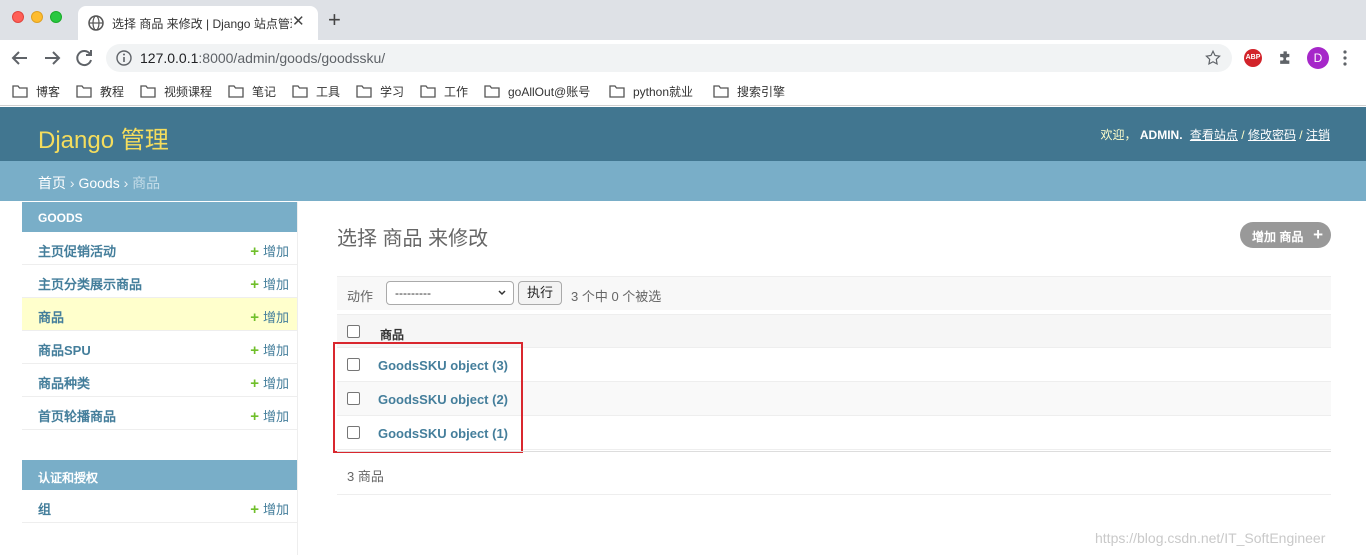 The height and width of the screenshot is (555, 1366). What do you see at coordinates (1318, 58) in the screenshot?
I see `profile-avatar: D` at bounding box center [1318, 58].